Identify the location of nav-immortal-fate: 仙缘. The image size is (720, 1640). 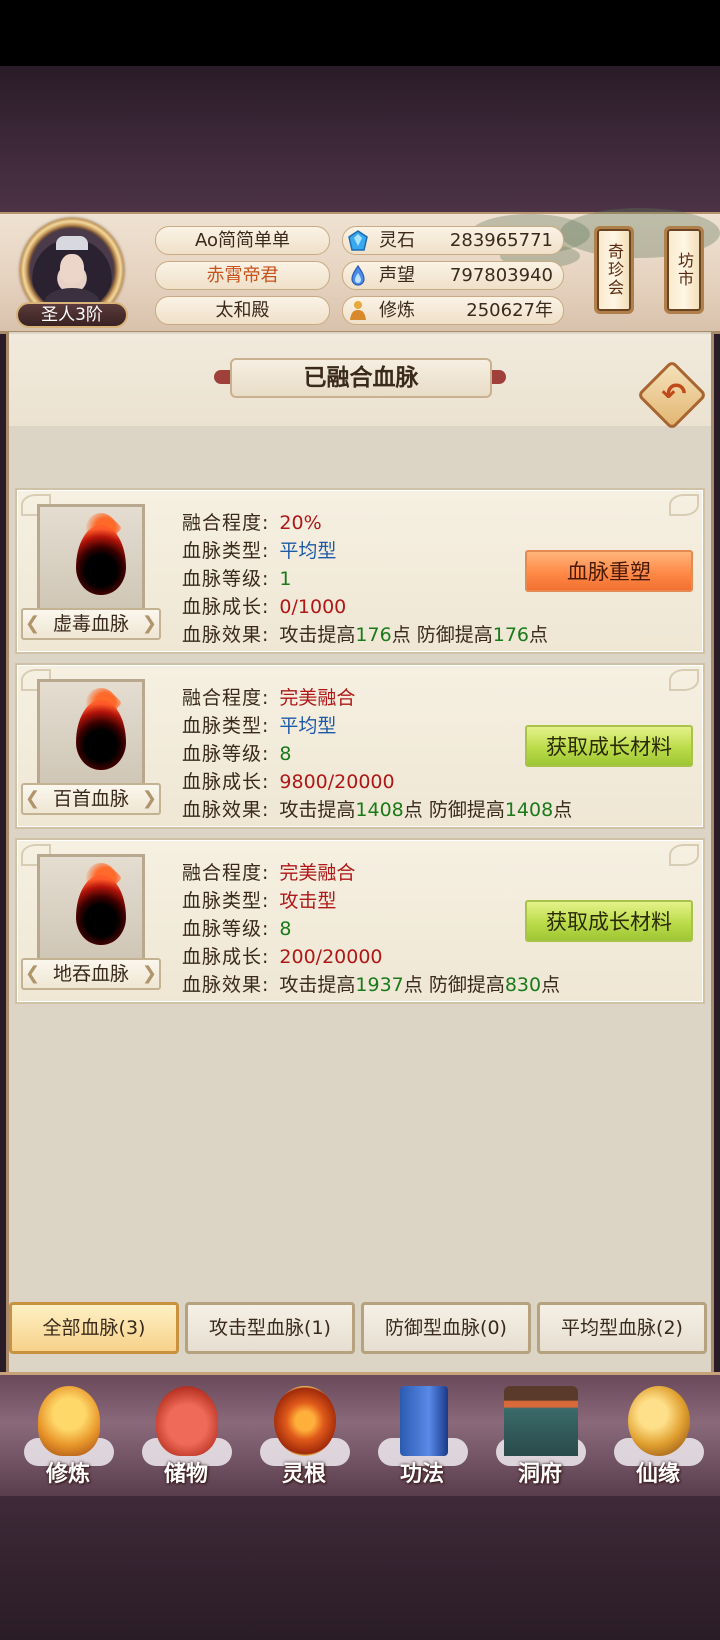
(658, 1434).